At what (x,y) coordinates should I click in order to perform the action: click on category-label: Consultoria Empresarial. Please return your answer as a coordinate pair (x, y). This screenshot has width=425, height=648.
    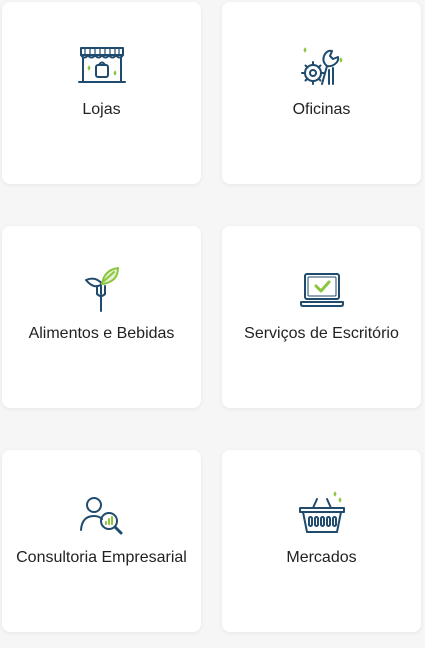
    Looking at the image, I should click on (101, 557).